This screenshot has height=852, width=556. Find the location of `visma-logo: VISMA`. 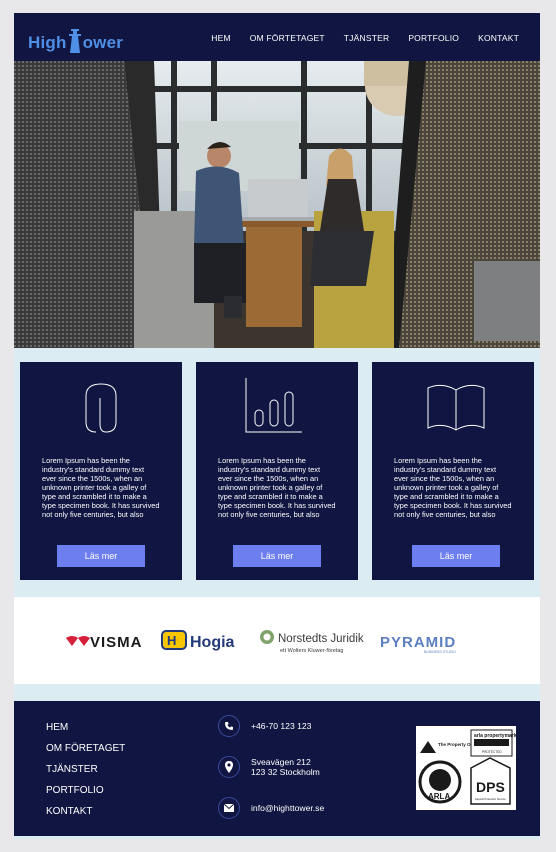

visma-logo: VISMA is located at coordinates (104, 642).